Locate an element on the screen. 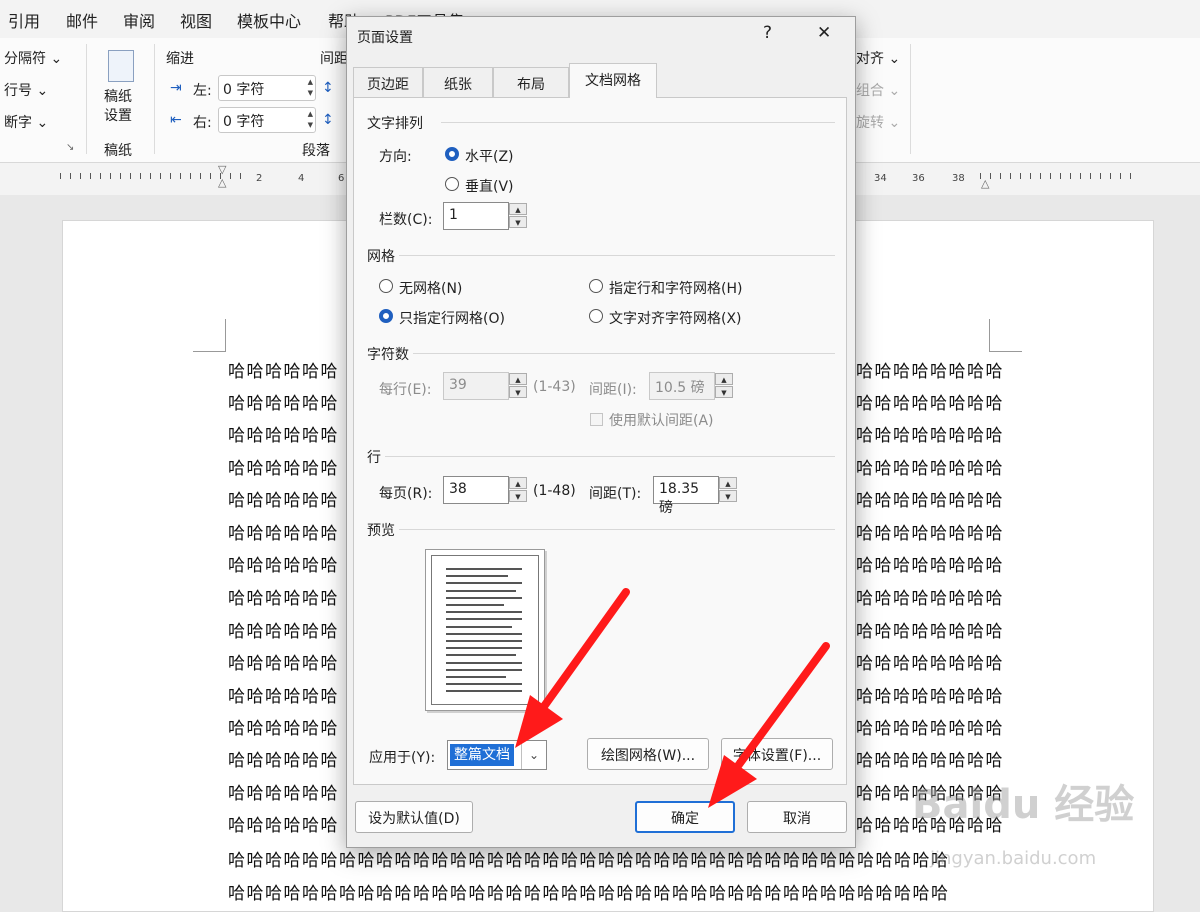 The height and width of the screenshot is (912, 1200). arrow-to-ok-icon is located at coordinates (769, 725).